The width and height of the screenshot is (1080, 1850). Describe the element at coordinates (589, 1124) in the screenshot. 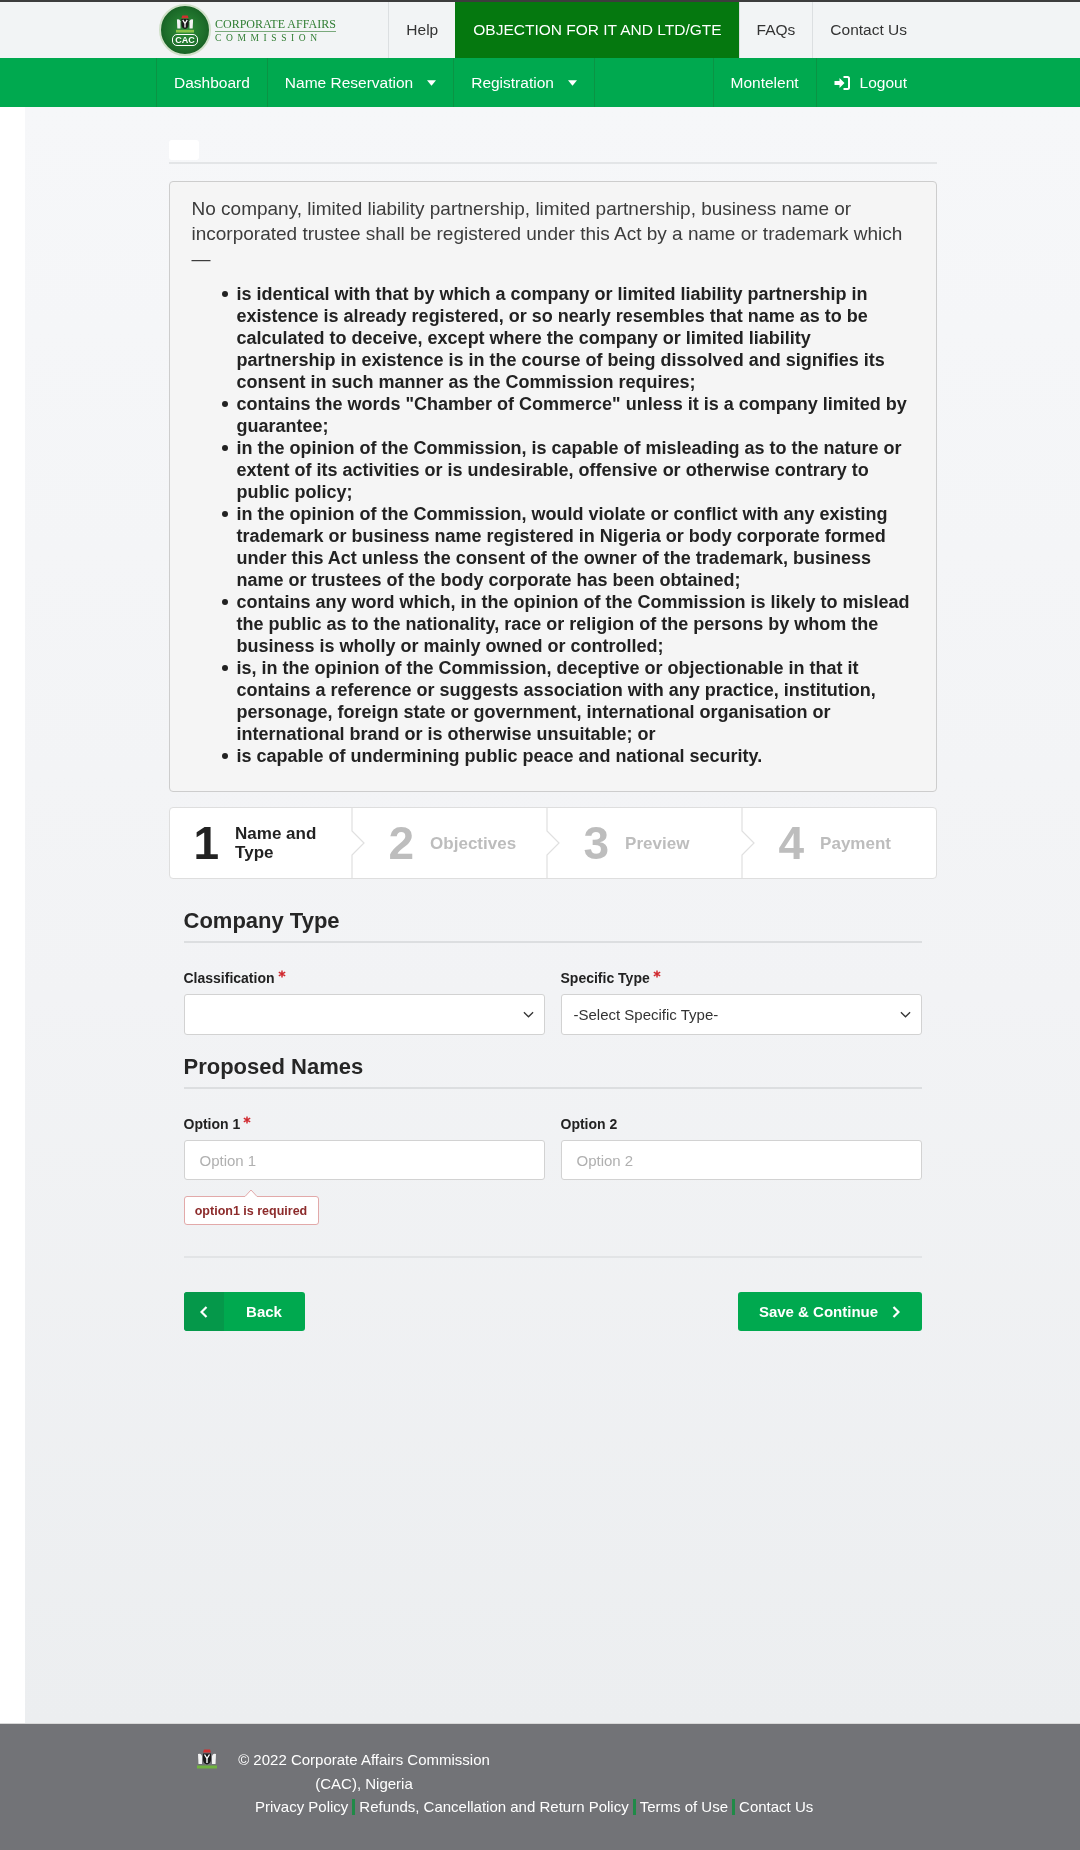

I see `field-label: Option 2` at that location.